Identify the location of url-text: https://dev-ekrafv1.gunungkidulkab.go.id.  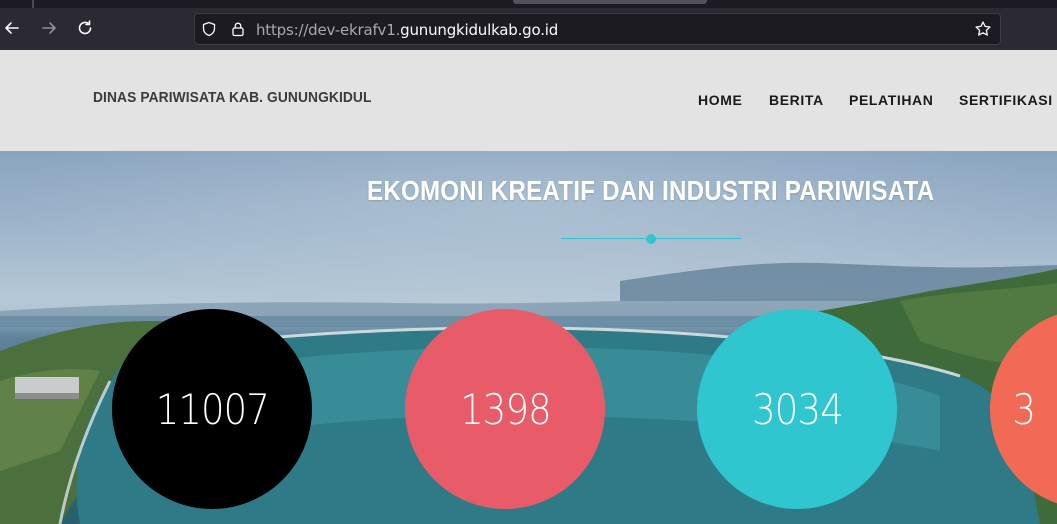
(407, 30).